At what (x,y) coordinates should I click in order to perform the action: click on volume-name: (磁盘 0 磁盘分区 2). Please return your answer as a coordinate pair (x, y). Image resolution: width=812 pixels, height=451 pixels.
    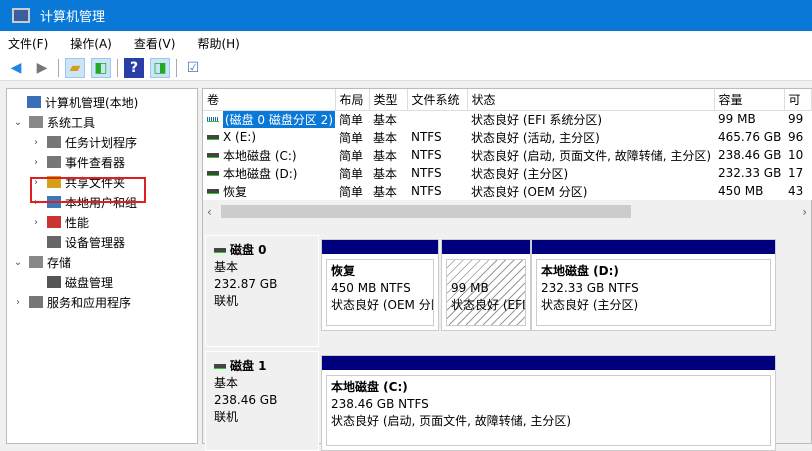
    Looking at the image, I should click on (271, 119).